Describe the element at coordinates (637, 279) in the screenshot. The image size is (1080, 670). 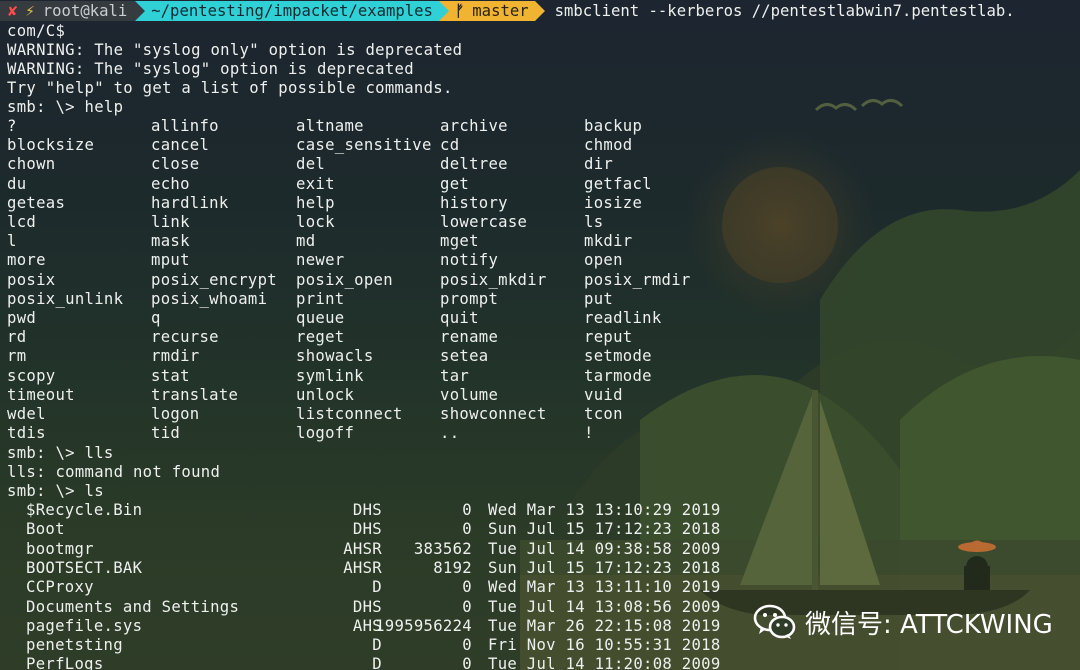
I see `help-command: posix_rmdir` at that location.